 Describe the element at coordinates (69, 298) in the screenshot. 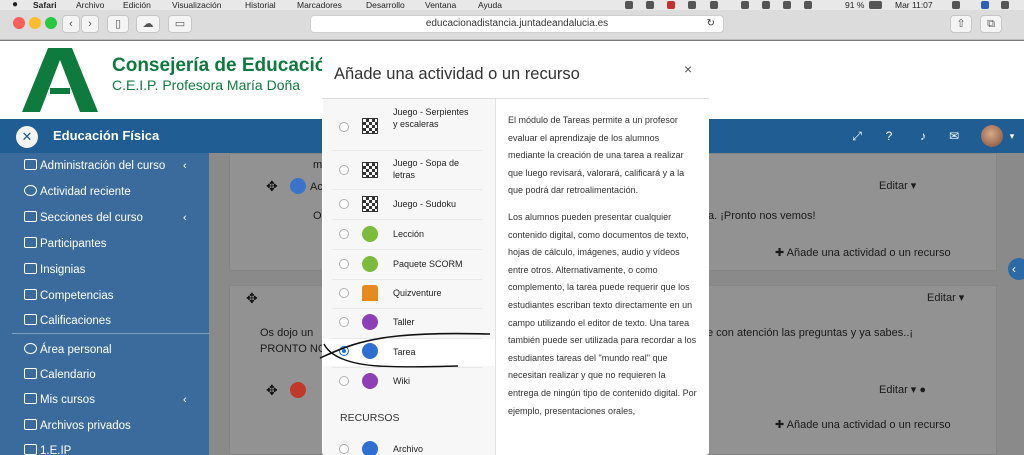

I see `sidebar-item-competencias: Competencias` at that location.